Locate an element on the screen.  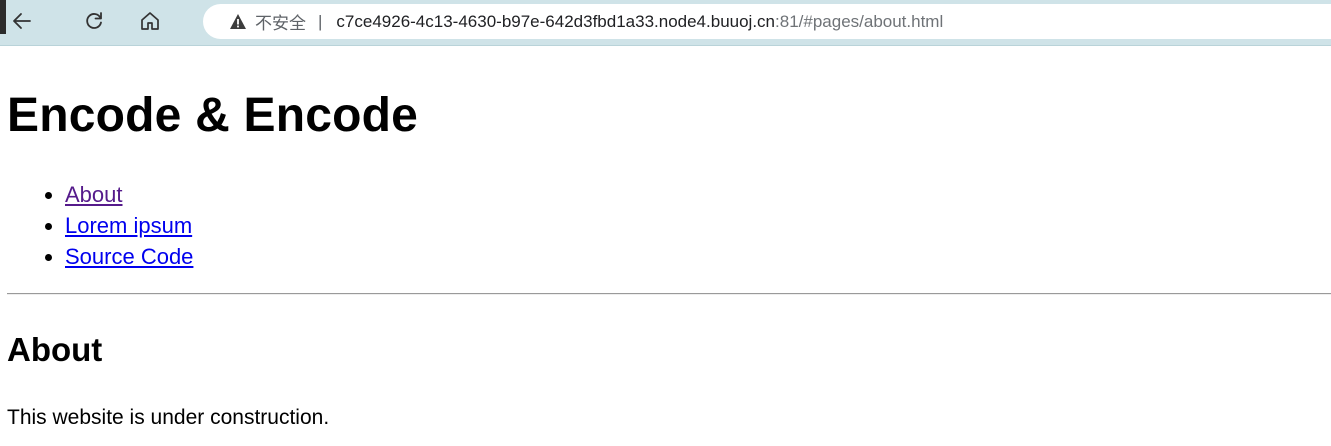
home-button is located at coordinates (150, 21).